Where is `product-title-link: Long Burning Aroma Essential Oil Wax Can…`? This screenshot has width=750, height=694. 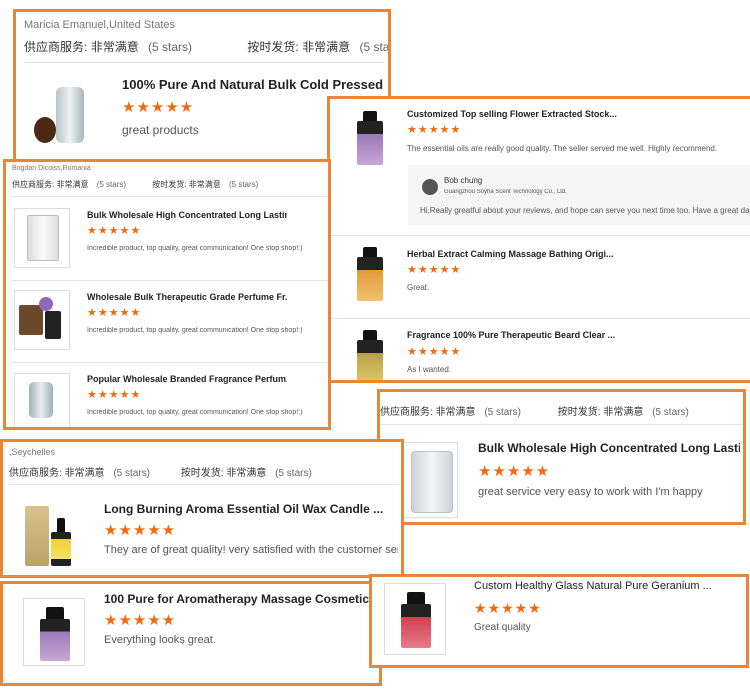
product-title-link: Long Burning Aroma Essential Oil Wax Can… is located at coordinates (249, 509).